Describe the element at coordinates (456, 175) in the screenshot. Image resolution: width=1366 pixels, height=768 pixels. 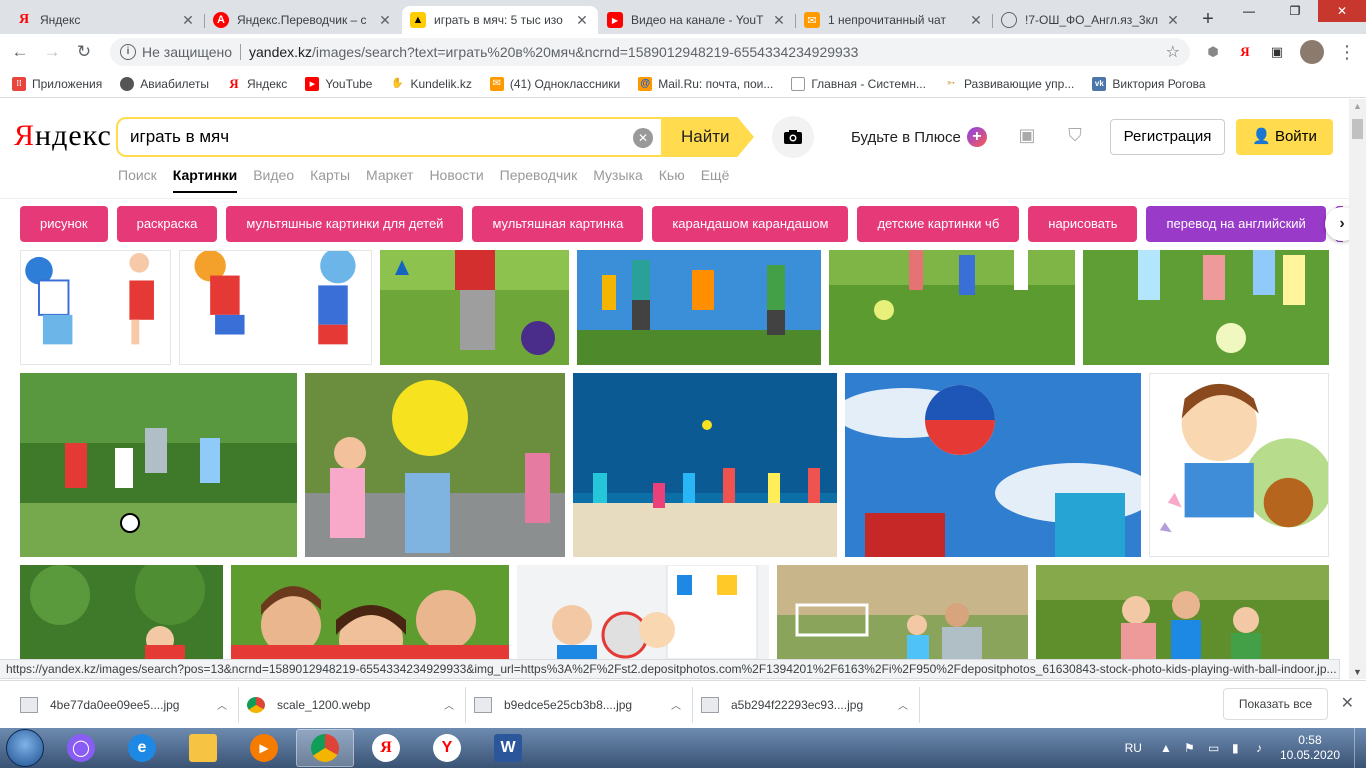
I see `service-news: Новости` at that location.